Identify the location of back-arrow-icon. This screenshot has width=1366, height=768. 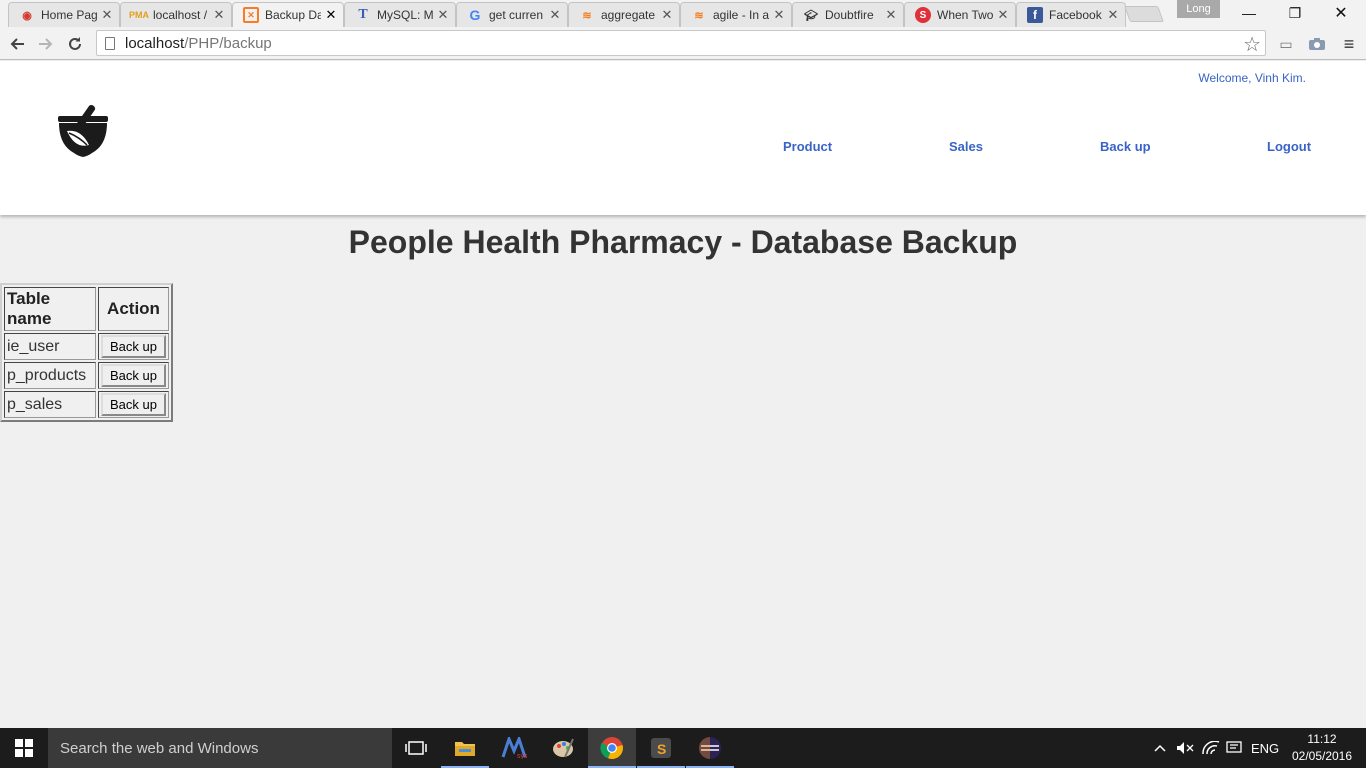
(17, 44).